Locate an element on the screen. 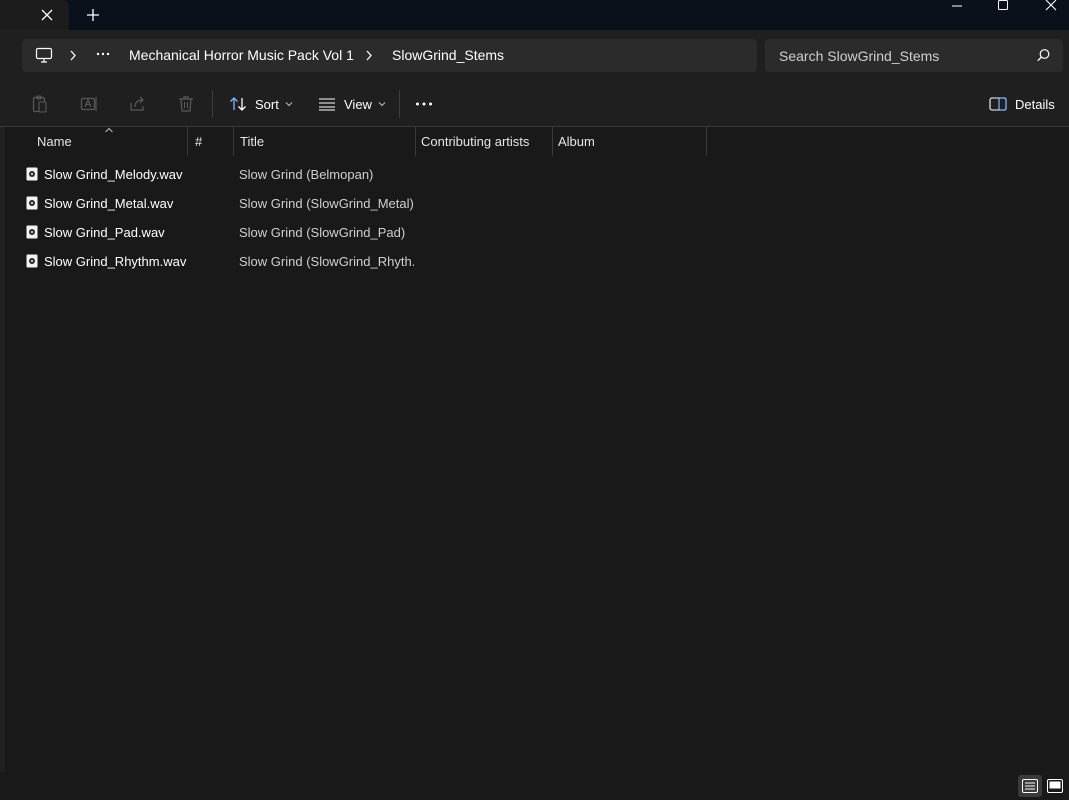  file-name: Slow Grind_Pad.wav is located at coordinates (104, 232).